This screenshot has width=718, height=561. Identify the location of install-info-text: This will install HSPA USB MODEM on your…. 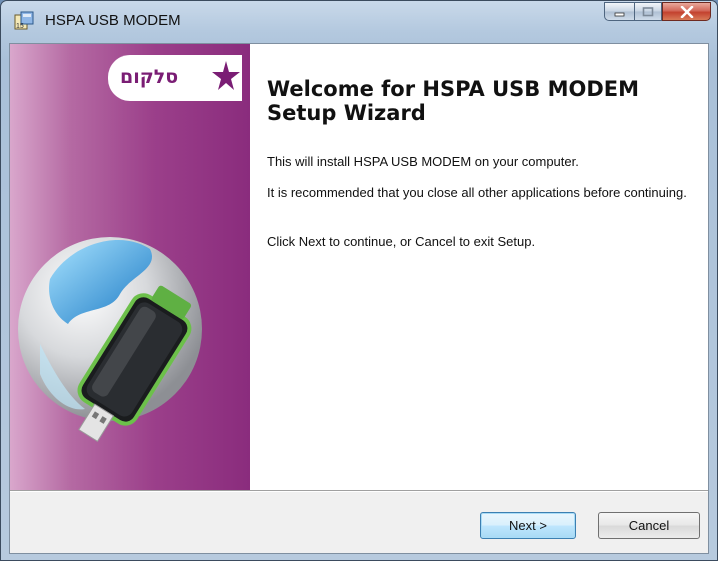
(423, 161).